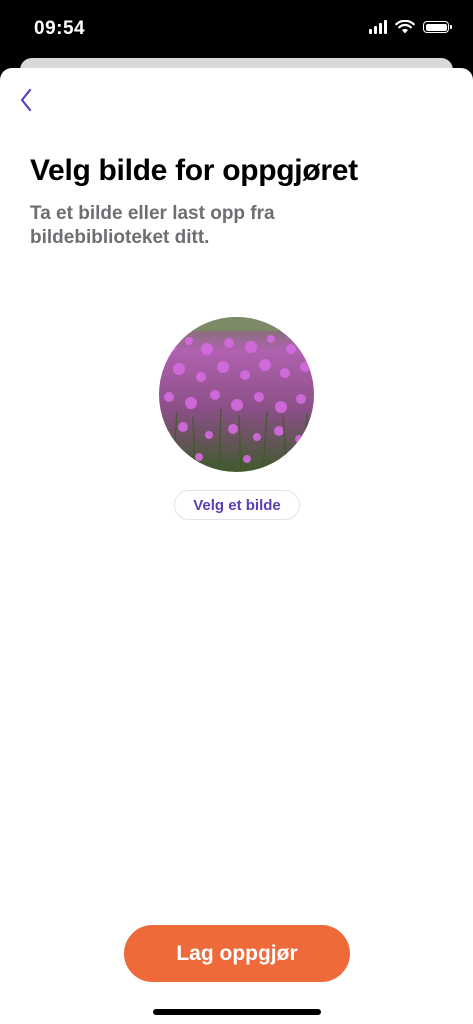  Describe the element at coordinates (237, 953) in the screenshot. I see `create-settlement-button: Lag oppgjør` at that location.